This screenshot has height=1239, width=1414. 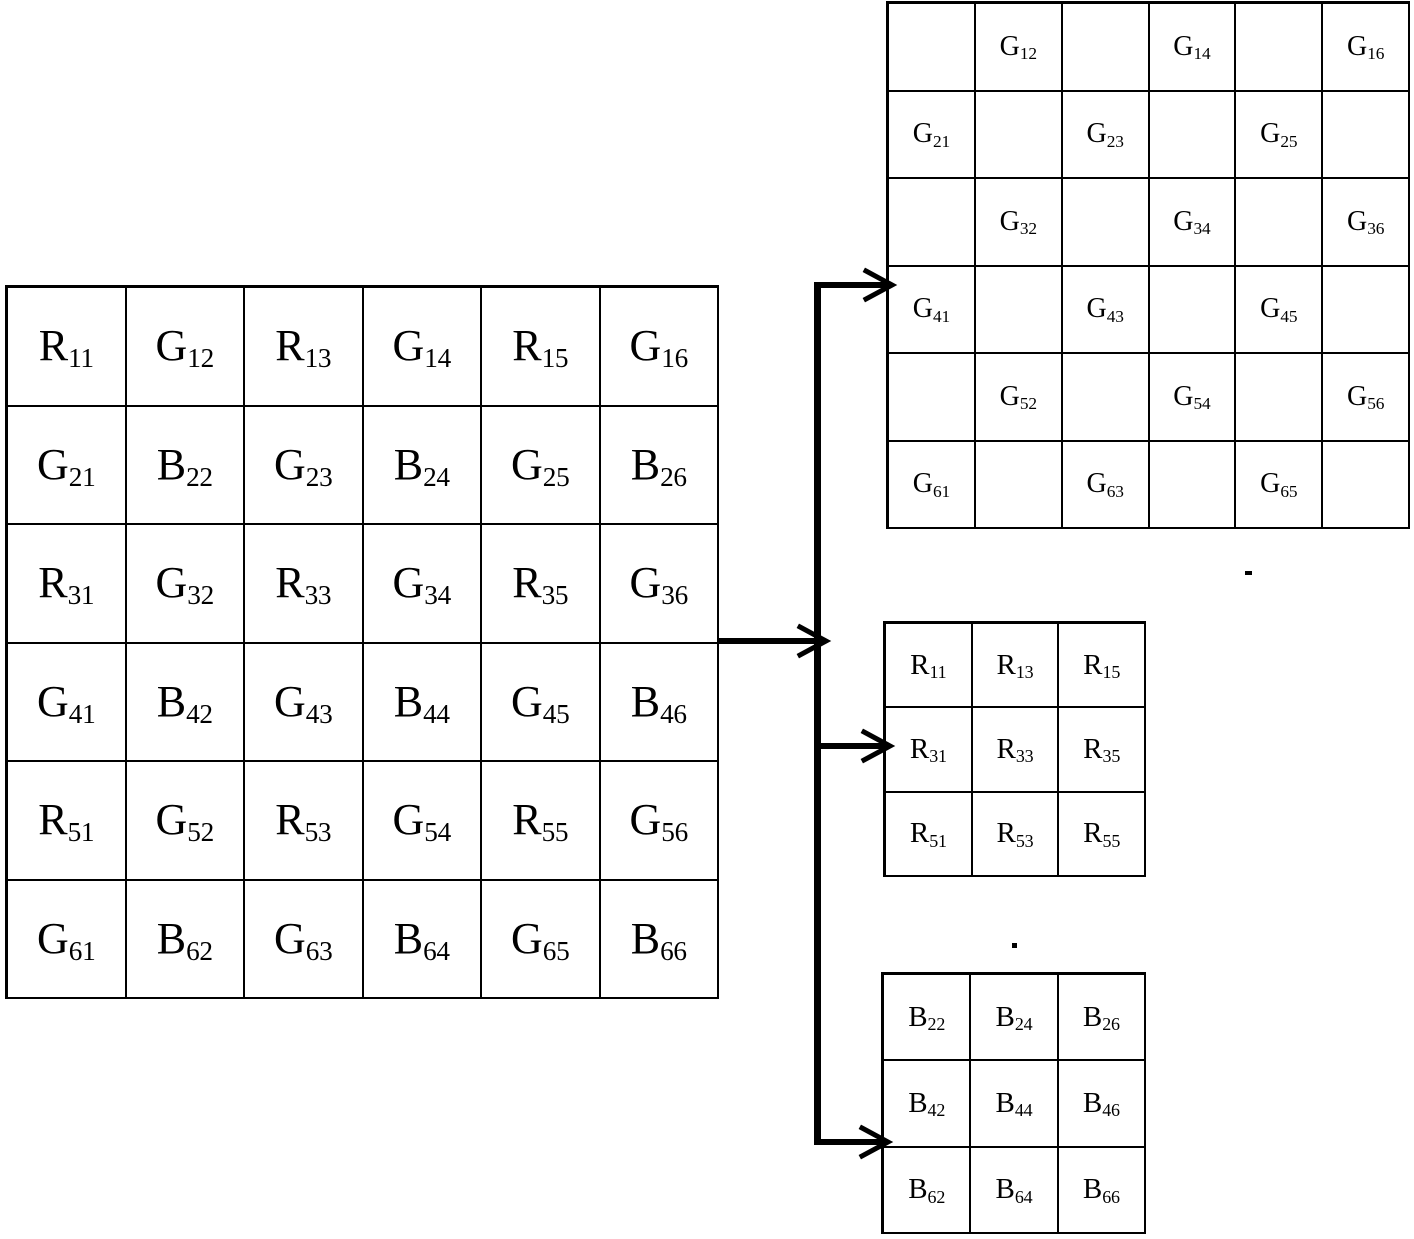 I want to click on cell-label: G56, so click(x=1365, y=397).